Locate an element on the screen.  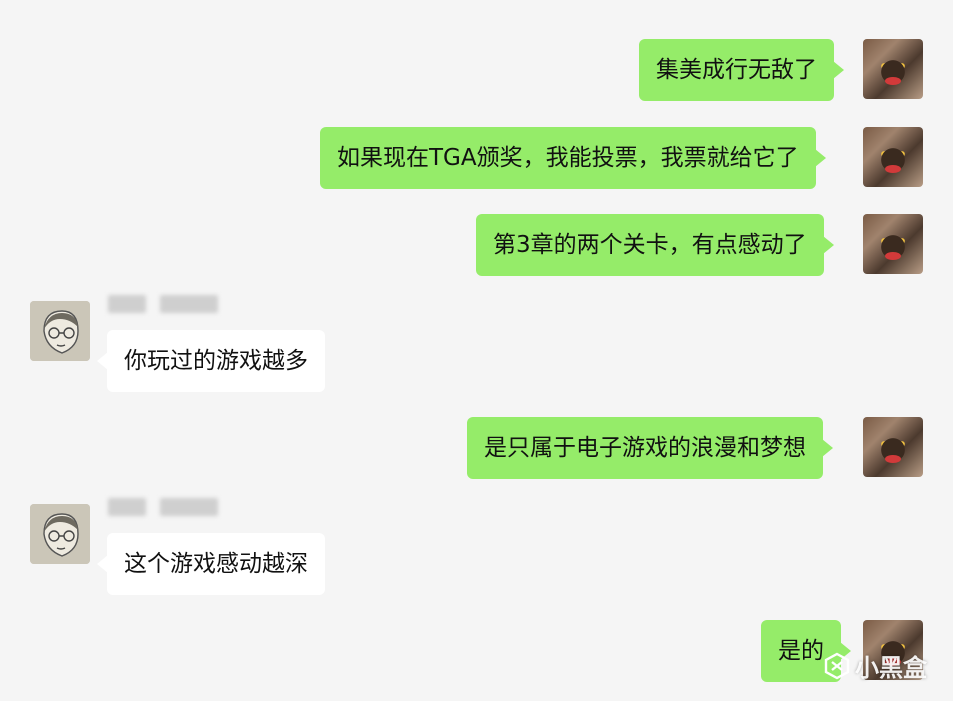
message-bubble-other: 这个游戏感动越深 is located at coordinates (211, 564).